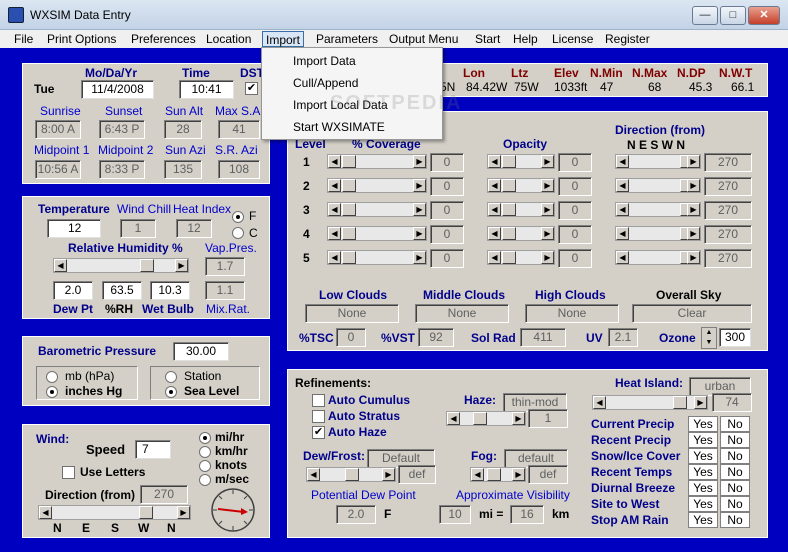  I want to click on mb-radio, so click(52, 377).